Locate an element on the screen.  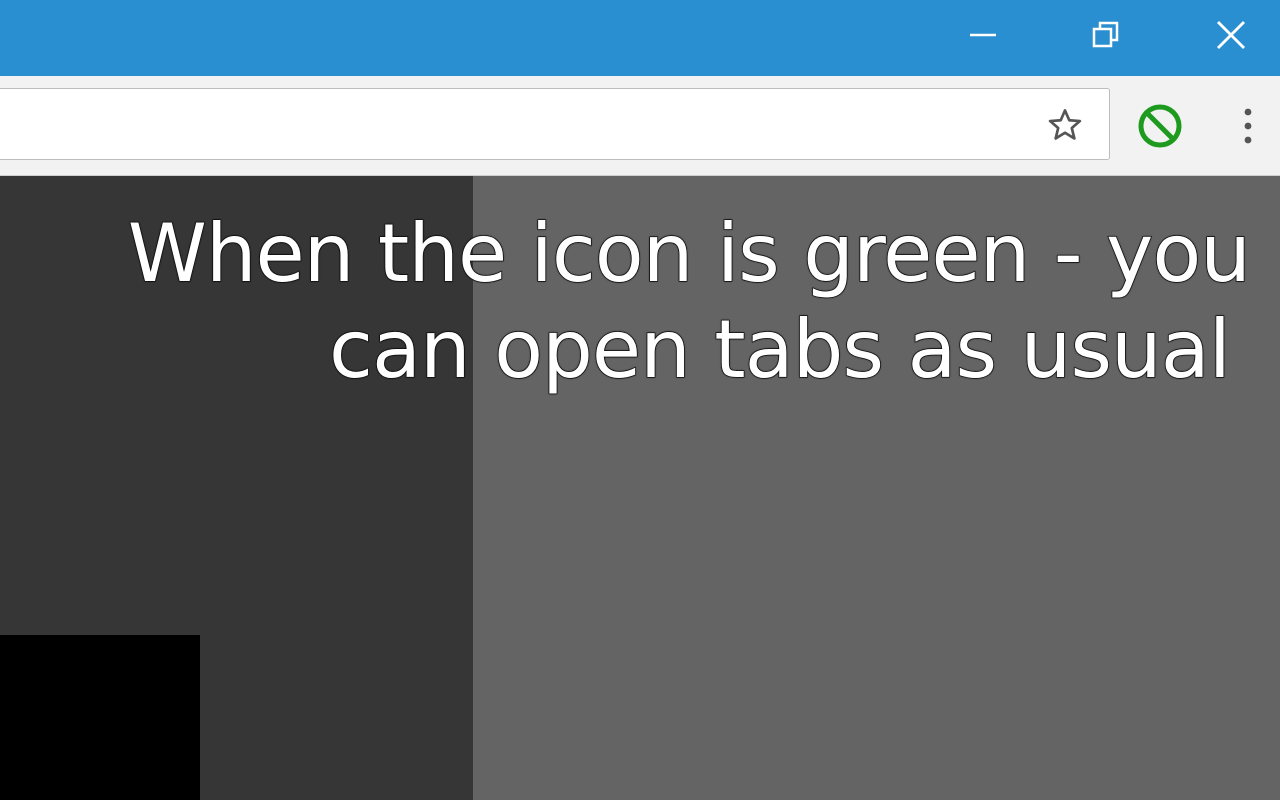
browser-menu-button is located at coordinates (1248, 126).